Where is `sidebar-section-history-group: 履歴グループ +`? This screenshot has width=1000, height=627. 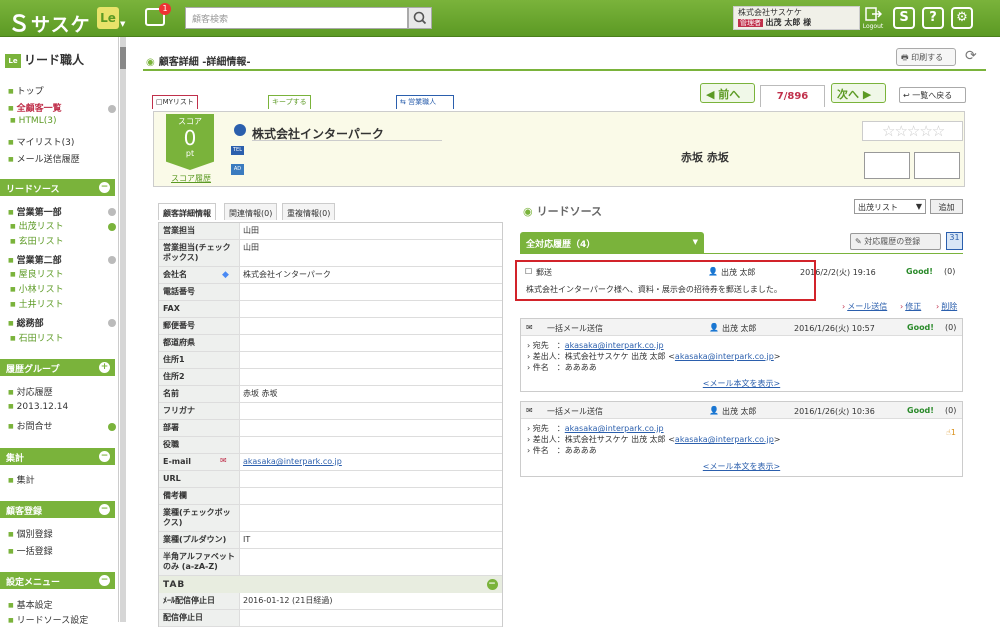
sidebar-section-history-group: 履歴グループ + is located at coordinates (57, 367).